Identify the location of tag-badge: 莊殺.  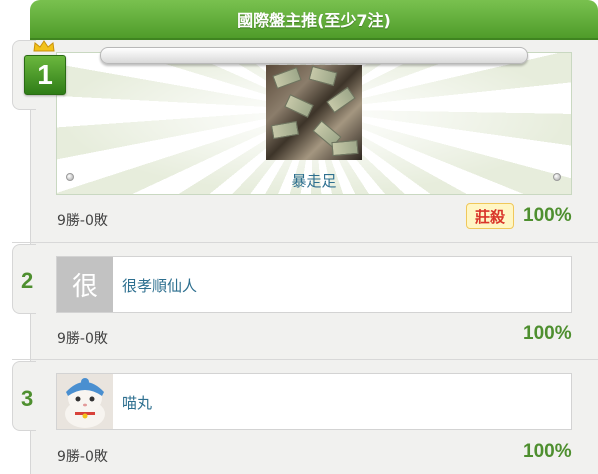
(490, 216).